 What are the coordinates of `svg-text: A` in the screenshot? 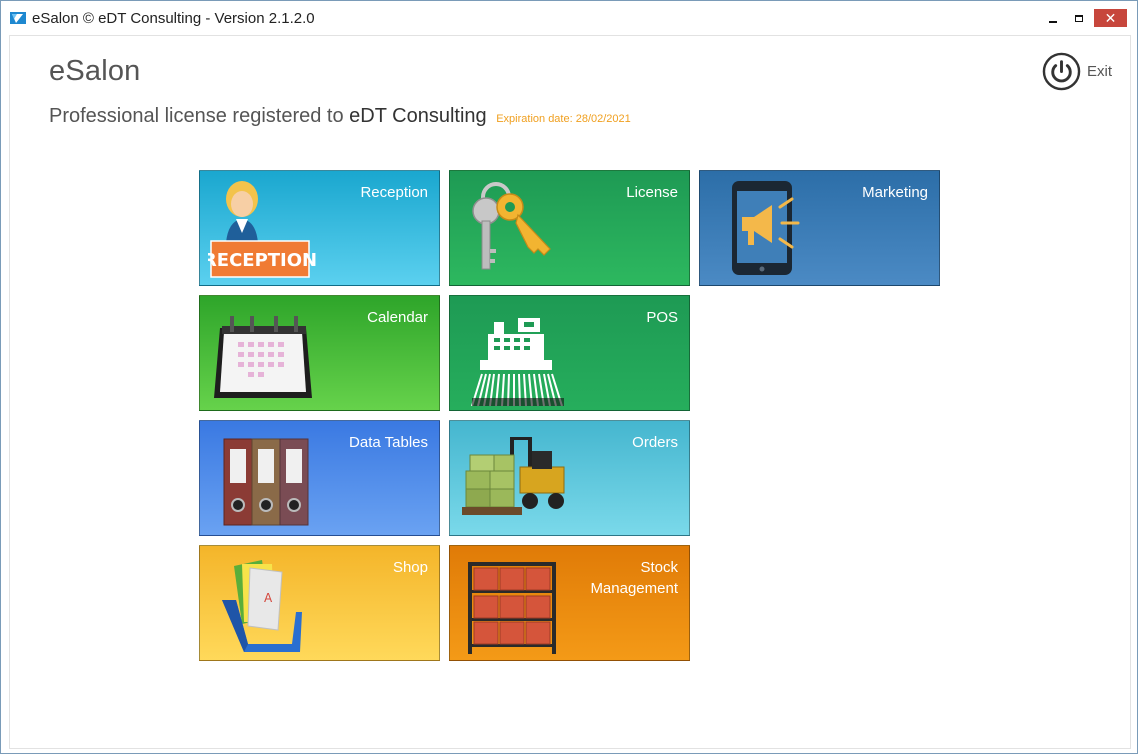 It's located at (268, 598).